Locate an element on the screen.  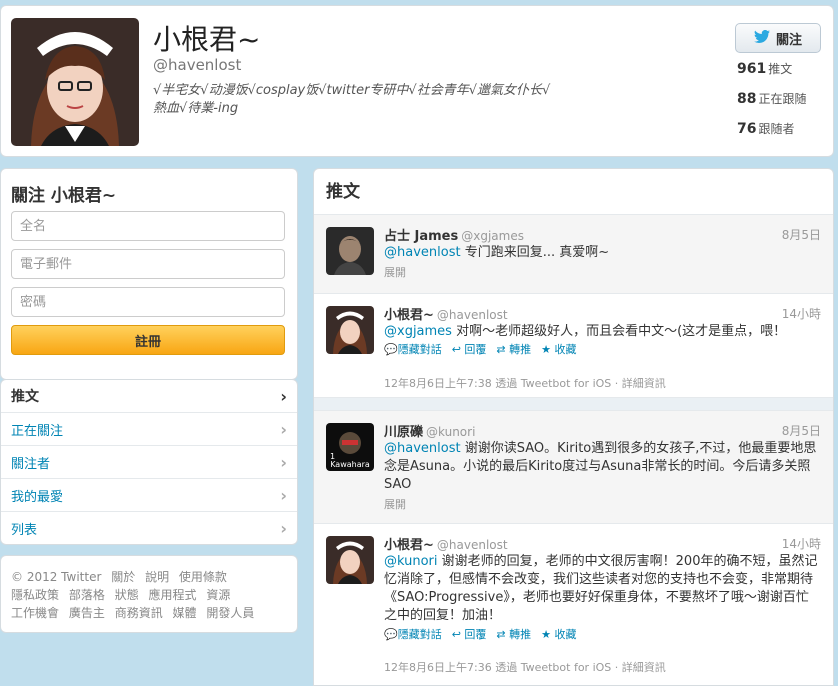
profile-avatar is located at coordinates (75, 82).